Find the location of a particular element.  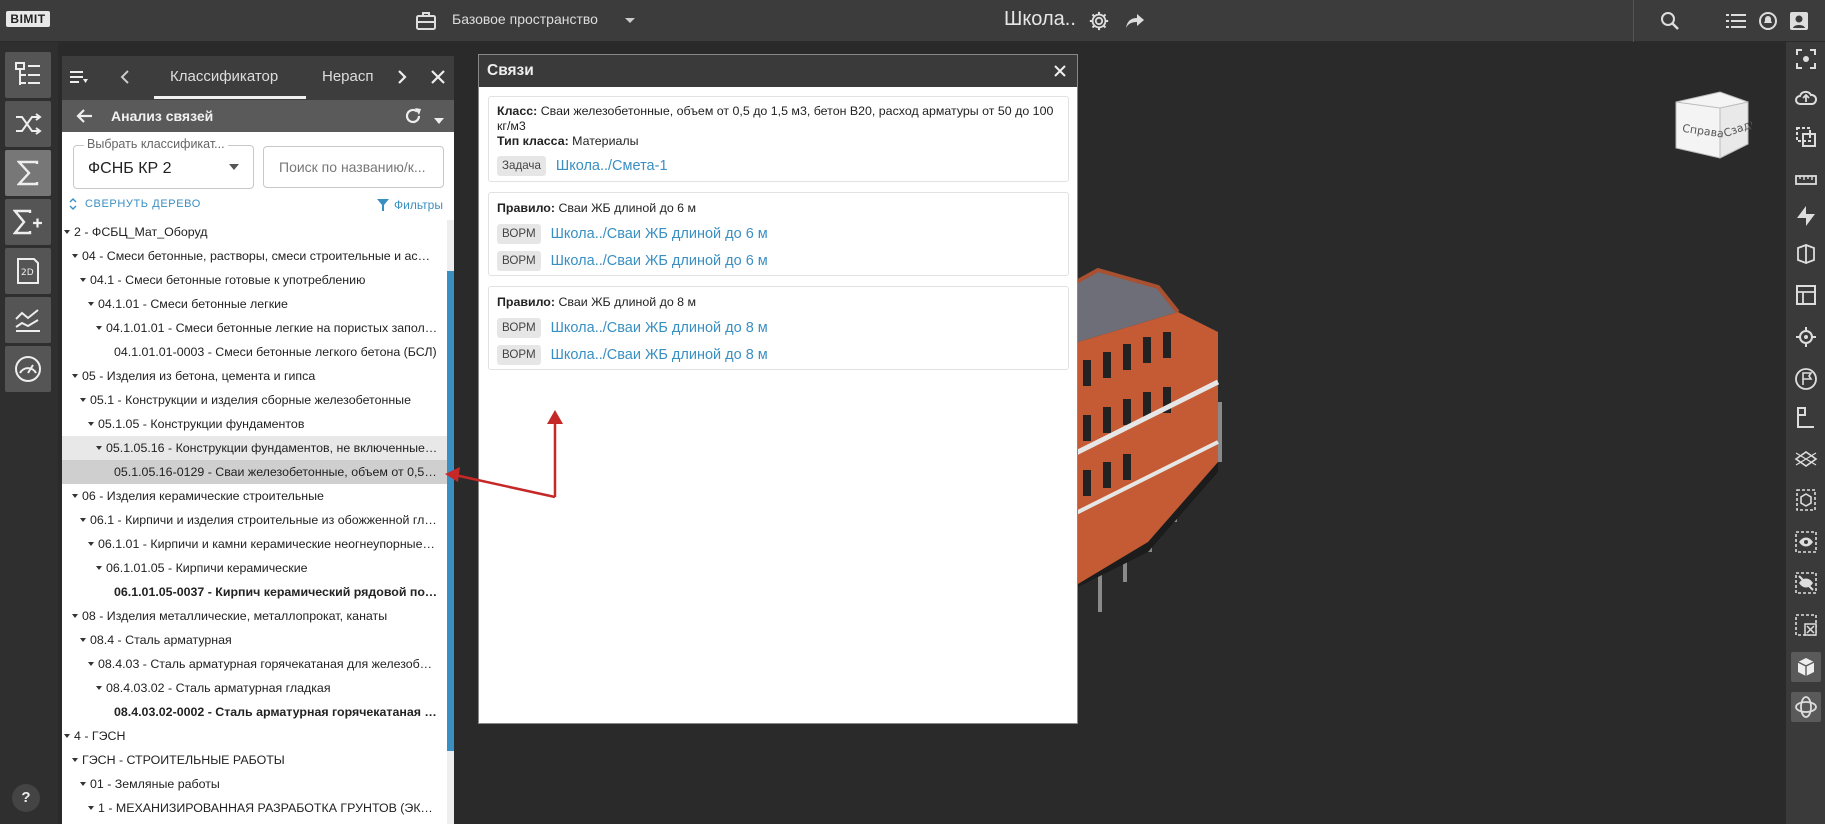

help-button: ? is located at coordinates (26, 798).